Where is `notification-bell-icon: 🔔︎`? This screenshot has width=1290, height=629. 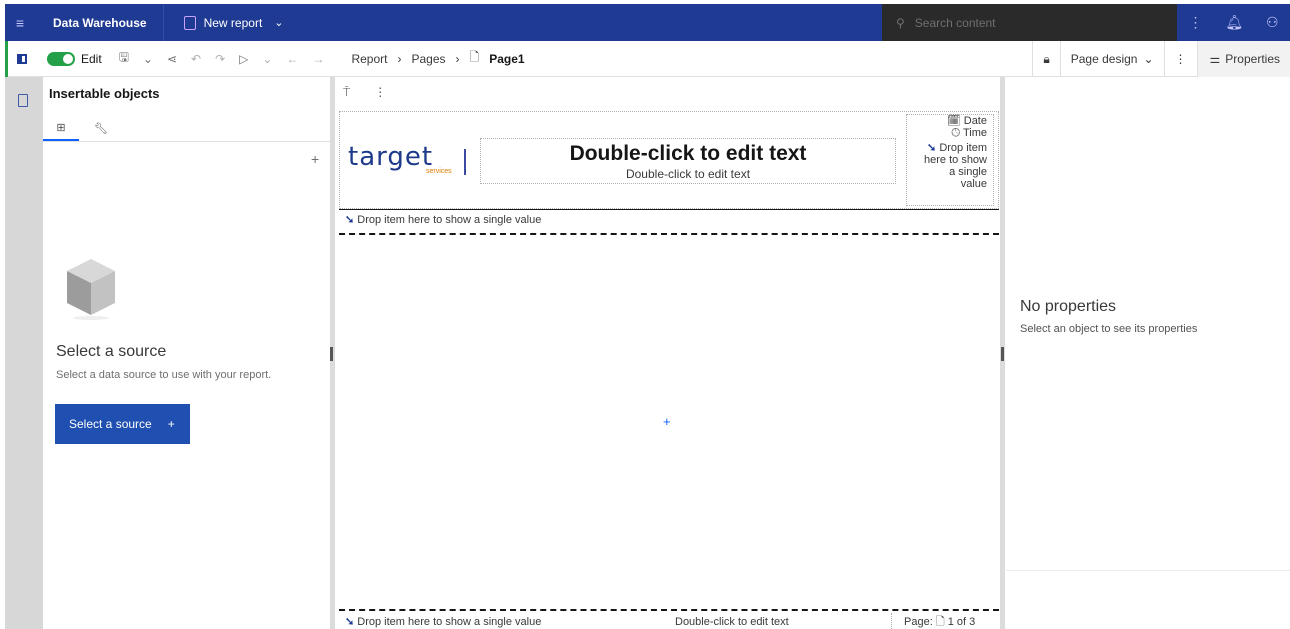
notification-bell-icon: 🔔︎ is located at coordinates (1234, 22).